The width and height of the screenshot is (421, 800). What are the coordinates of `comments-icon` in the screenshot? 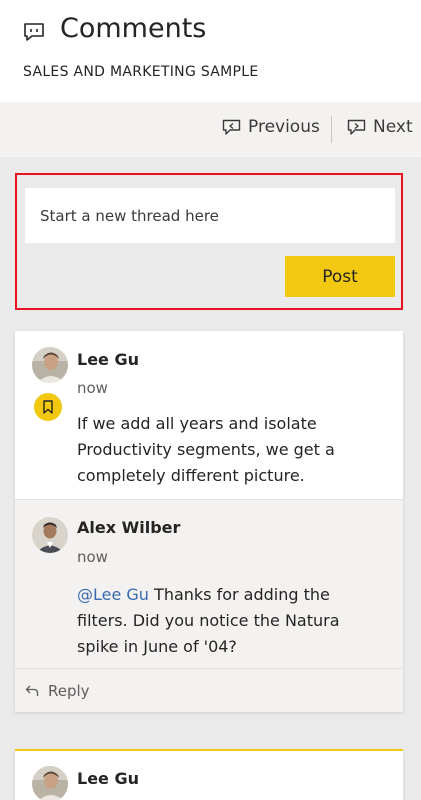 It's located at (34, 32).